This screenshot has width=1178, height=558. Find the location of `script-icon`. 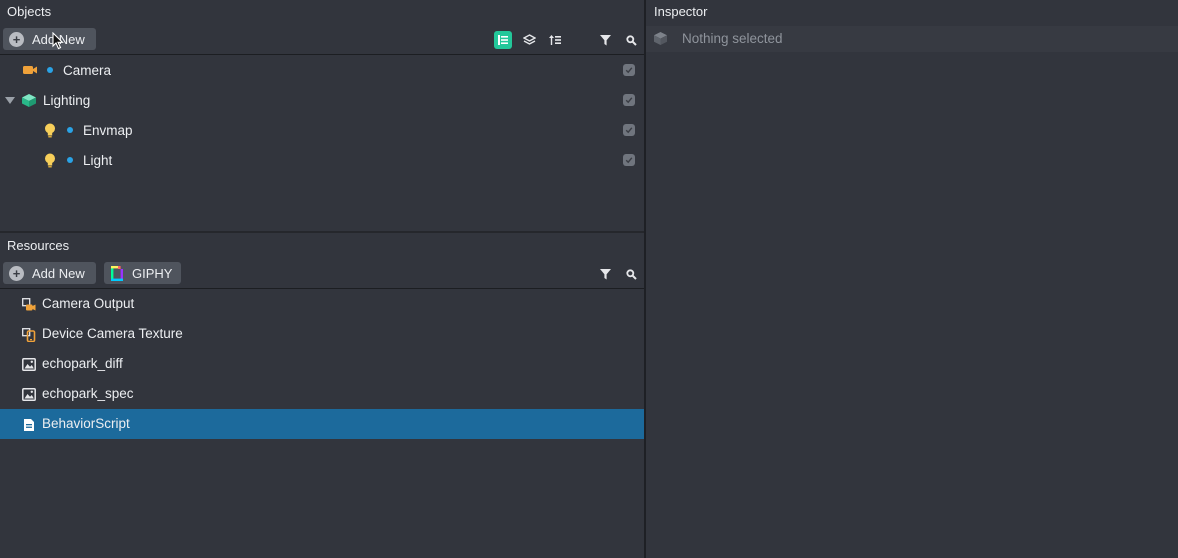

script-icon is located at coordinates (28, 424).